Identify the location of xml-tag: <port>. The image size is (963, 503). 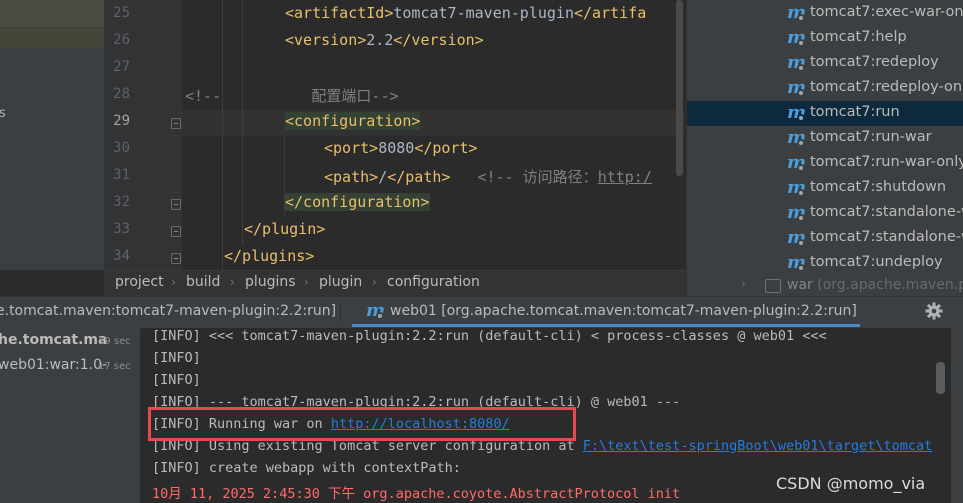
(351, 148).